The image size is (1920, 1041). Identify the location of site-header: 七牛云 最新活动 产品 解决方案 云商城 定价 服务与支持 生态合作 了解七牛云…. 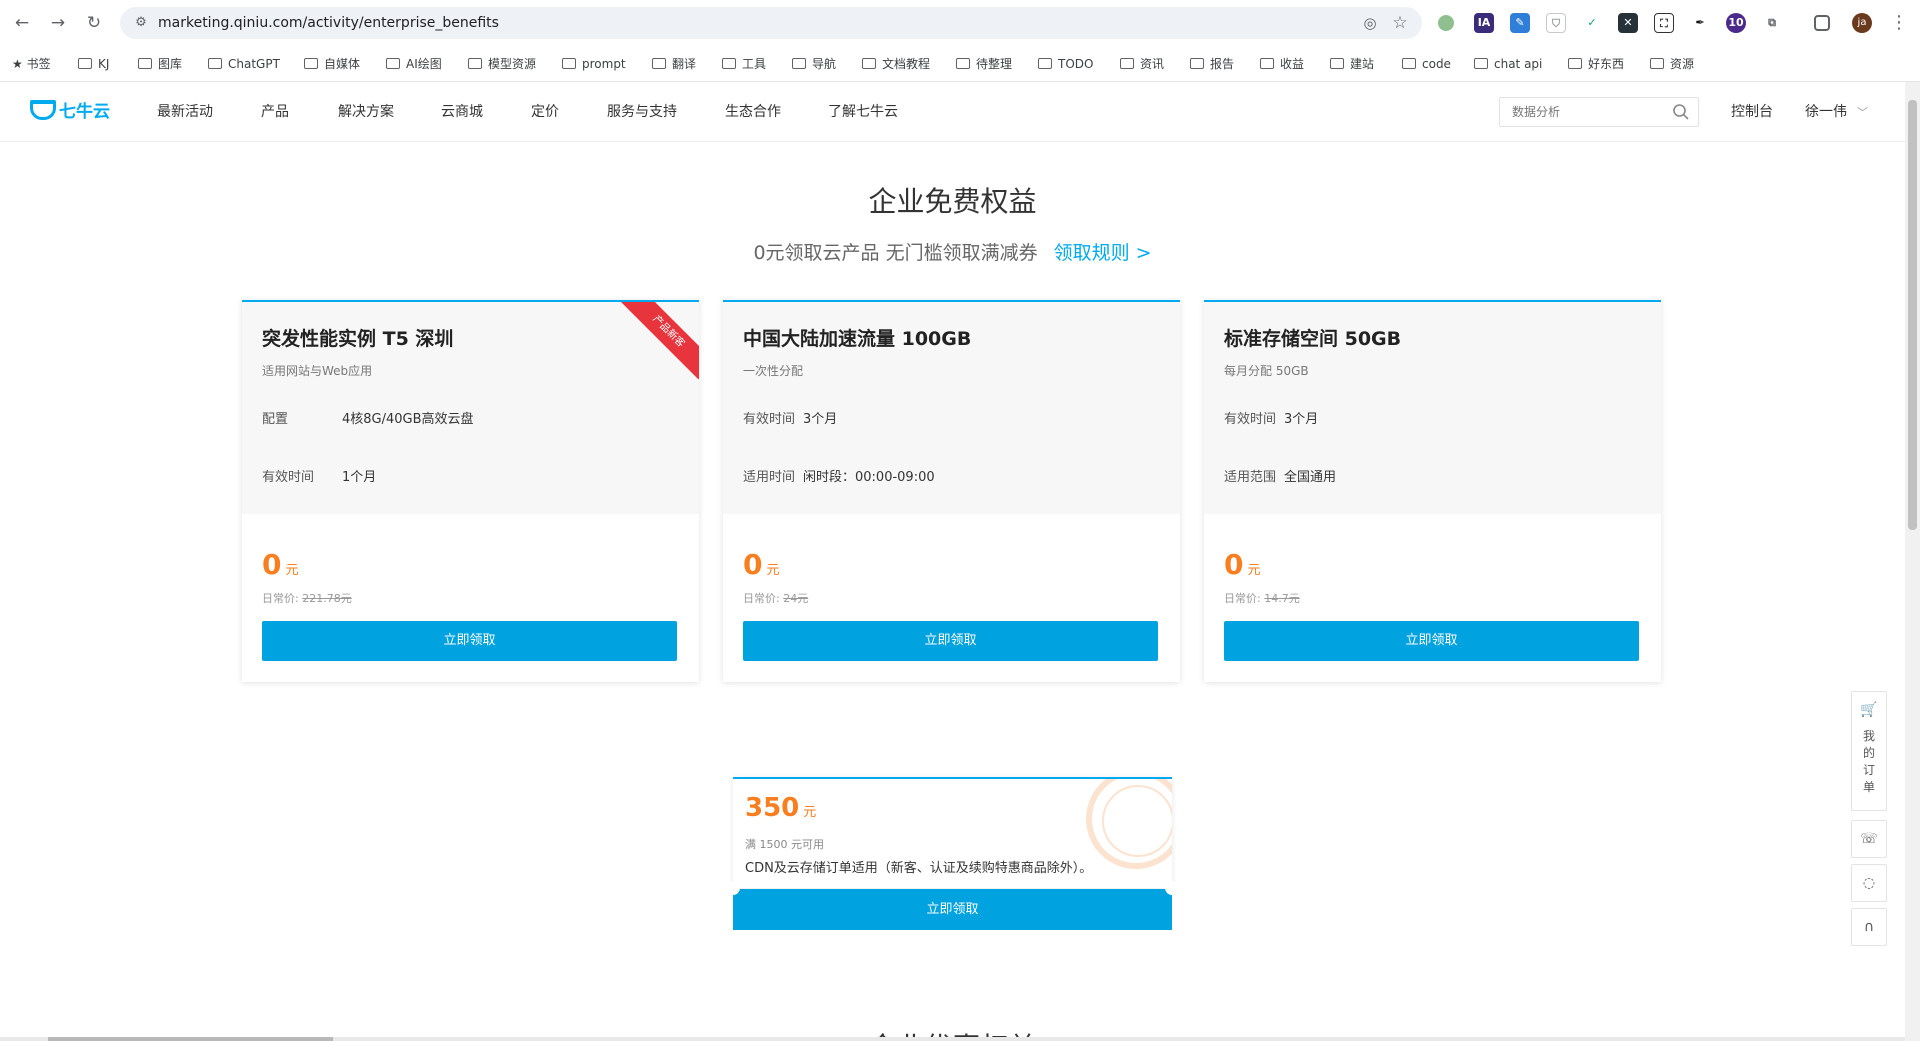
(952, 112).